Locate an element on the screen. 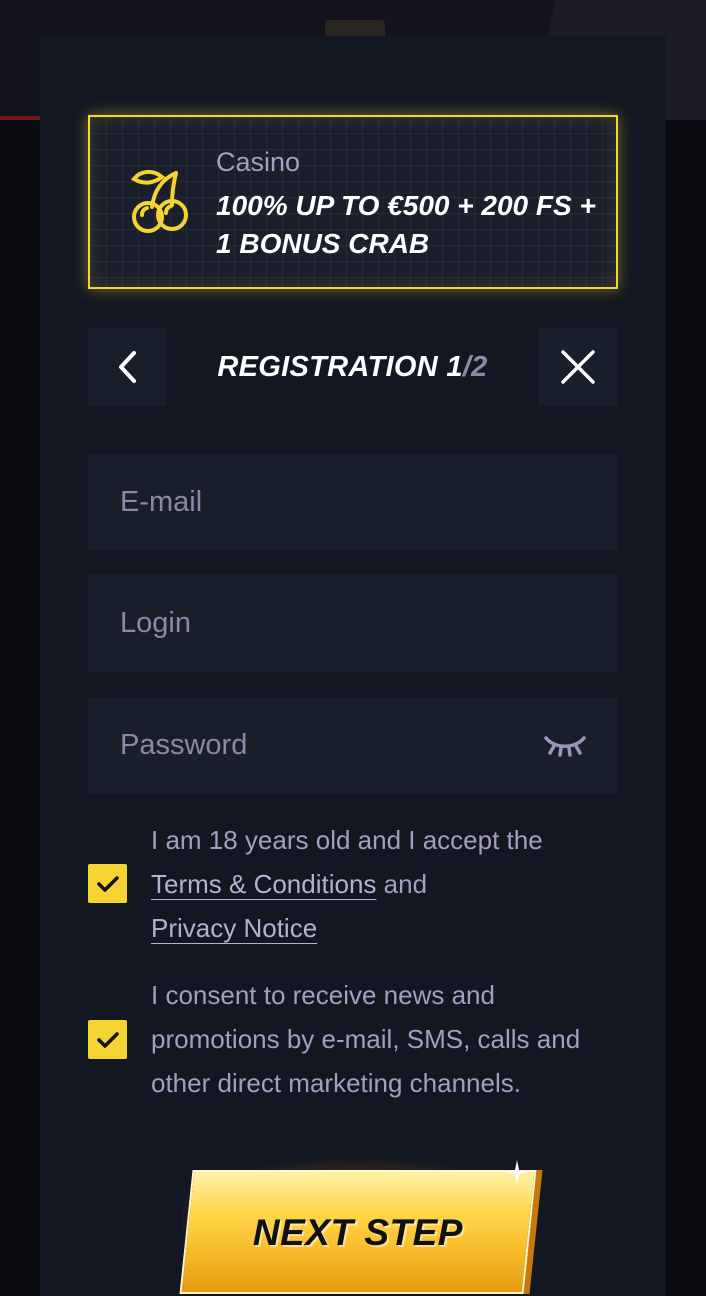 Image resolution: width=706 pixels, height=1296 pixels. next-step-label: NEXT STEP is located at coordinates (357, 1232).